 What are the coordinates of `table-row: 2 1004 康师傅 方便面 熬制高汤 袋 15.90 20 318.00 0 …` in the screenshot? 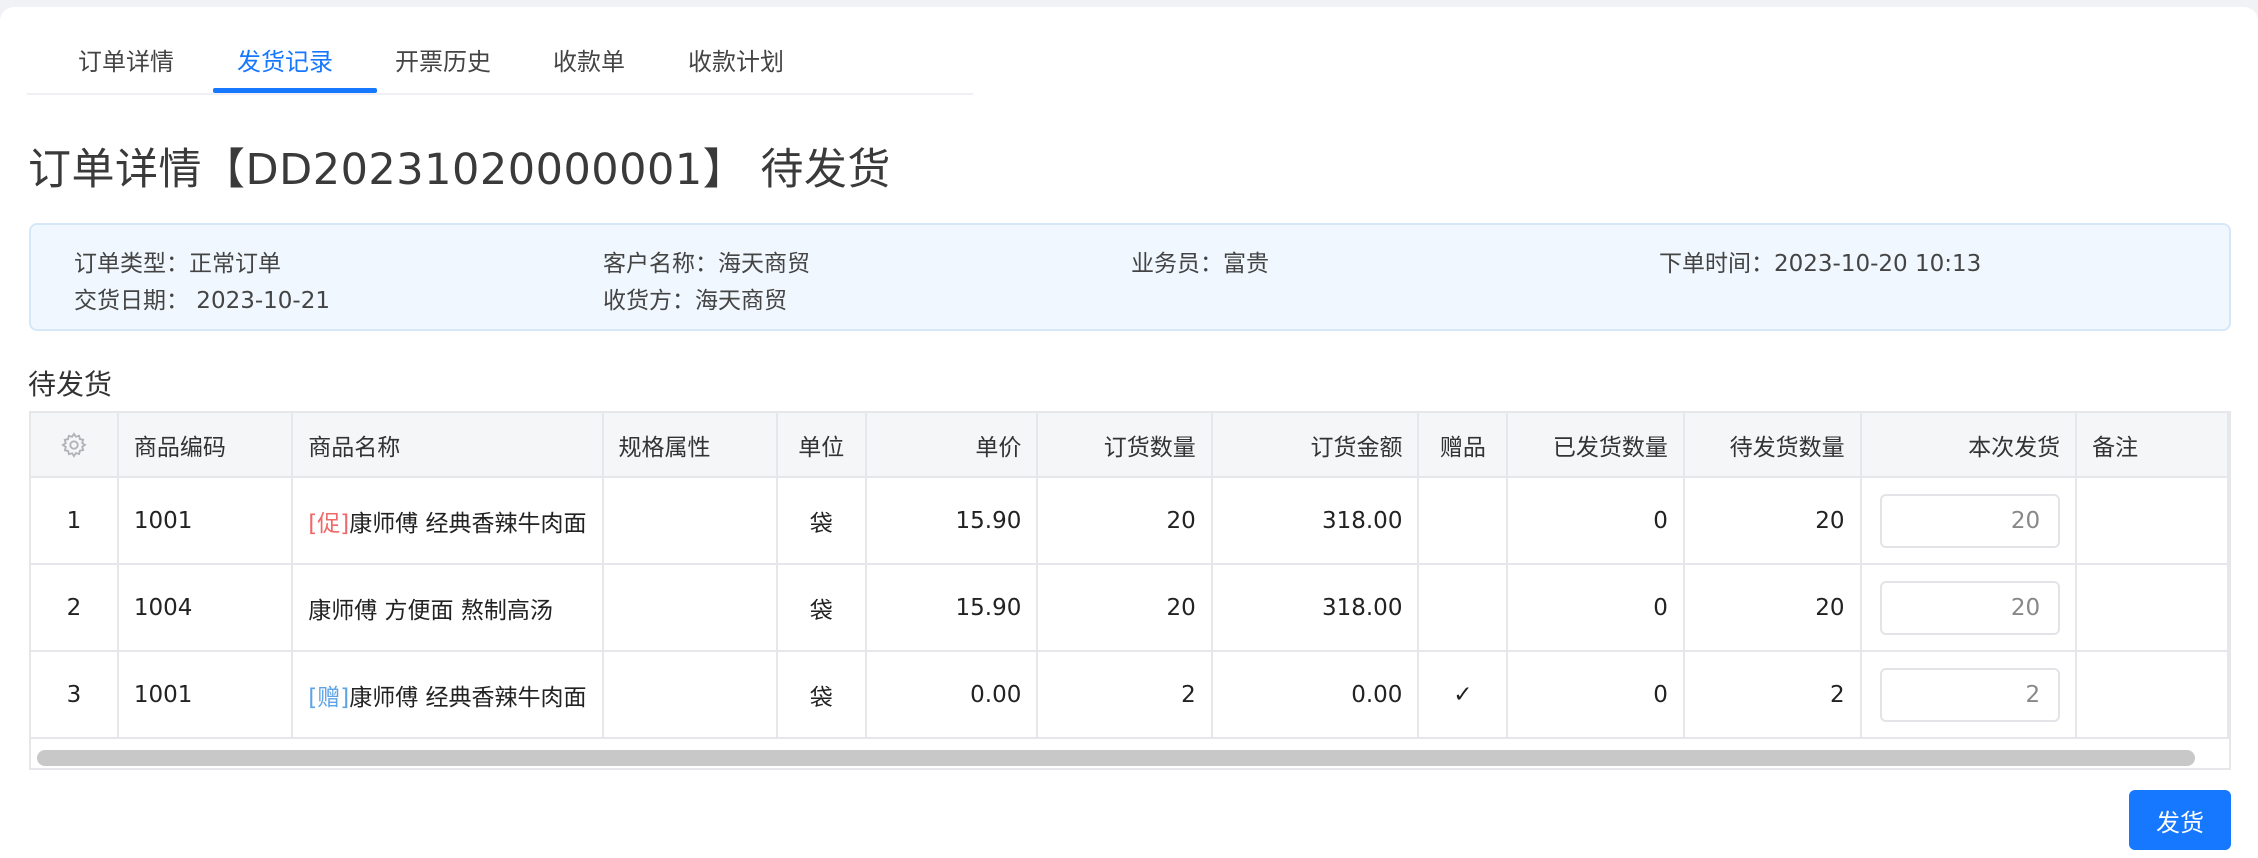 It's located at (1130, 608).